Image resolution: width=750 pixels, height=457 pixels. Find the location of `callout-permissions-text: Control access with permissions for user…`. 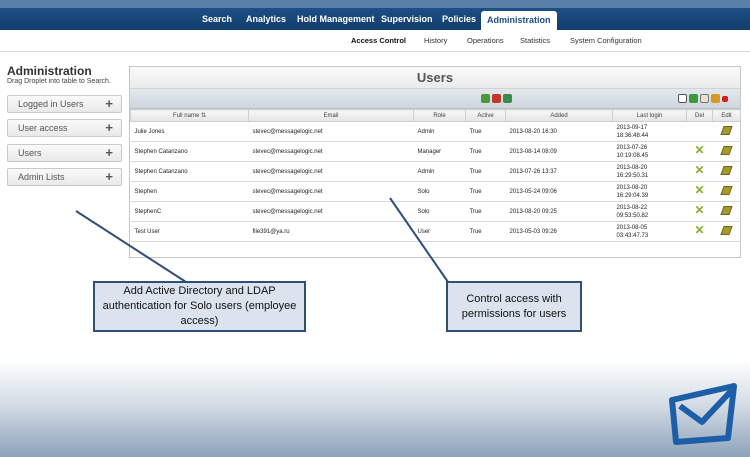

callout-permissions-text: Control access with permissions for user… is located at coordinates (514, 306).